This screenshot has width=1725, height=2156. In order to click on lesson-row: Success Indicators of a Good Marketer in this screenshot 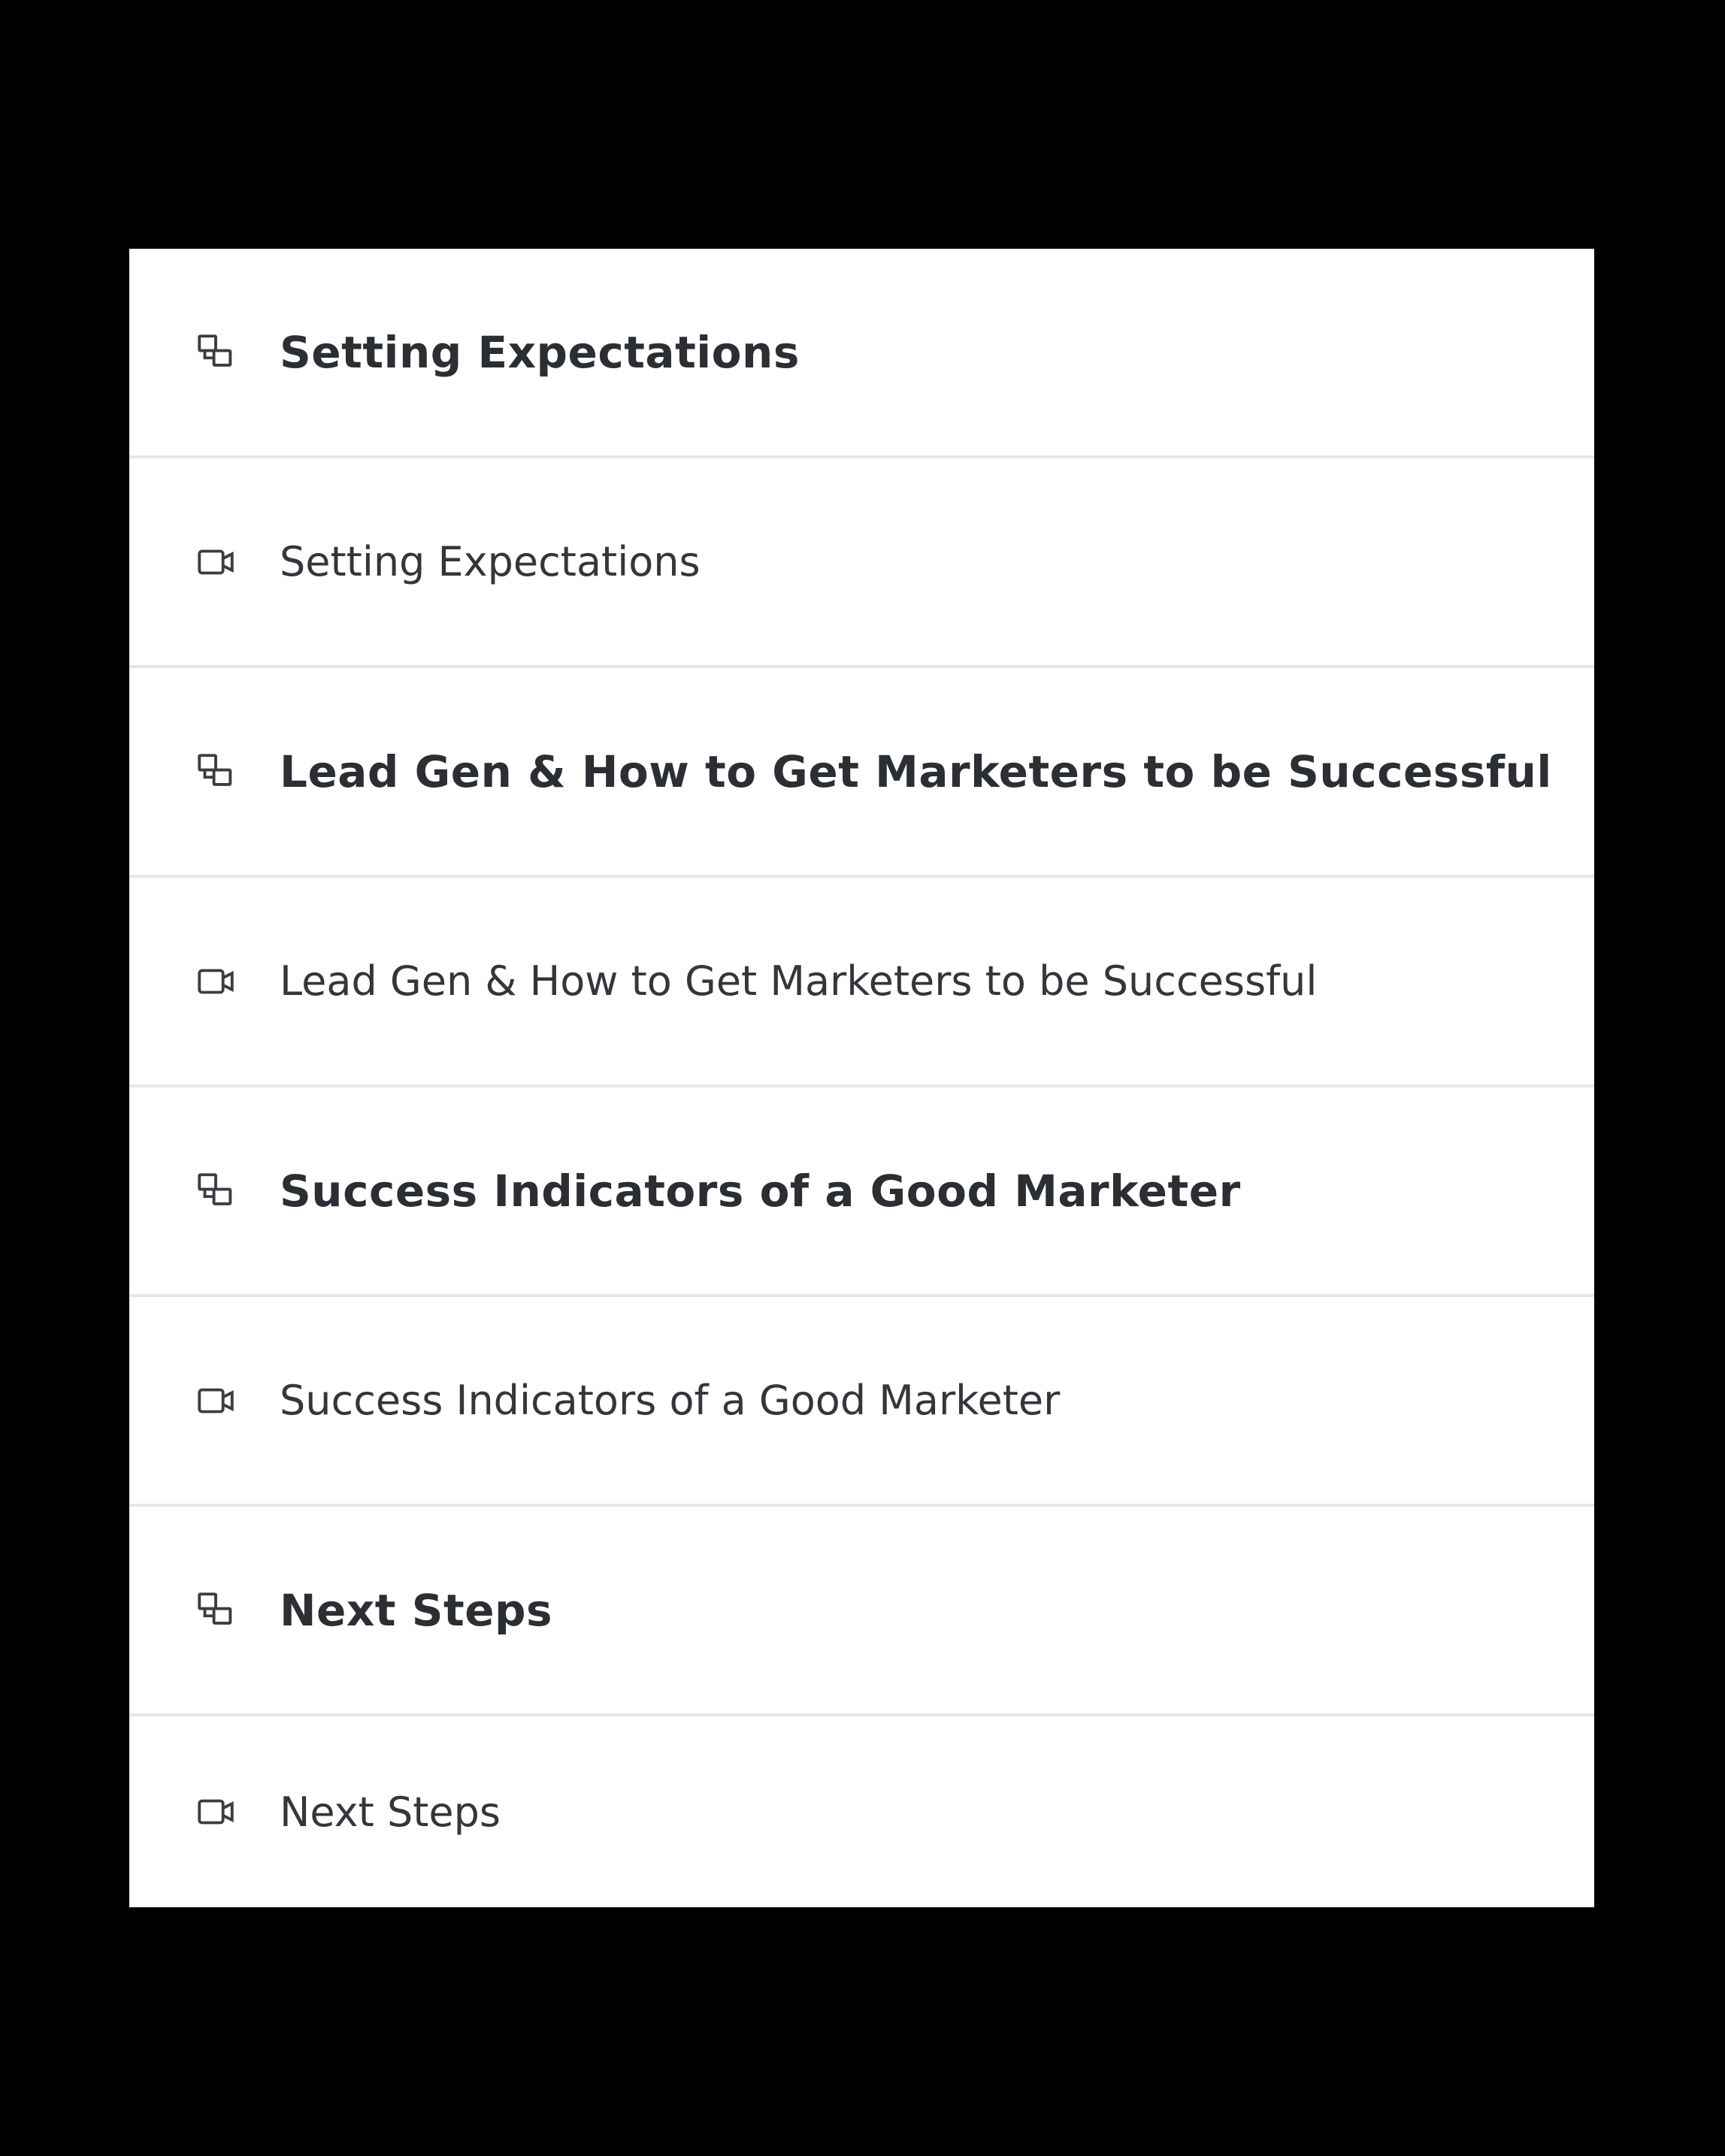, I will do `click(862, 1402)`.